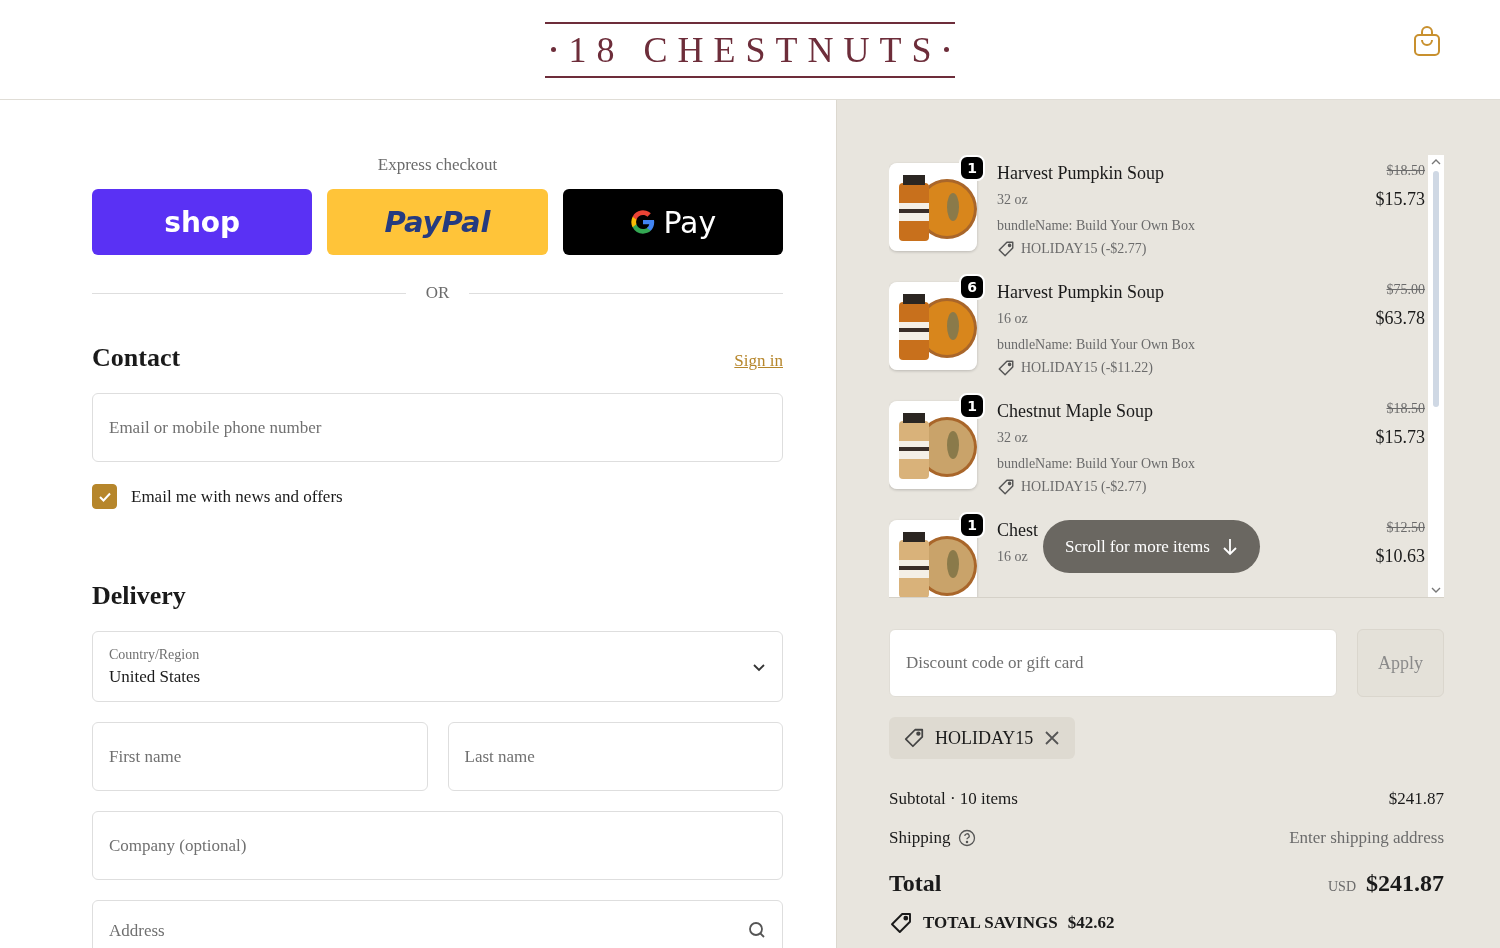  Describe the element at coordinates (920, 838) in the screenshot. I see `shipping-label: Shipping` at that location.